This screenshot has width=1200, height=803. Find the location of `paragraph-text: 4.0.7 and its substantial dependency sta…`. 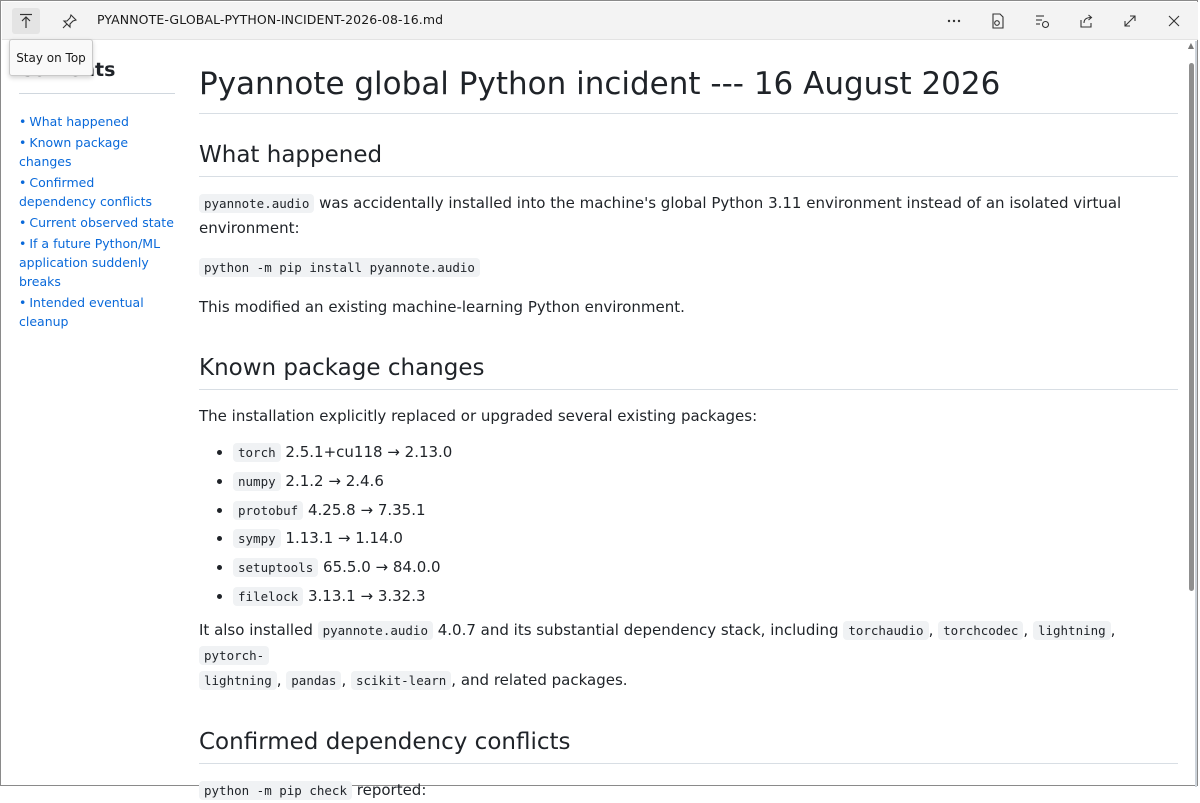

paragraph-text: 4.0.7 and its substantial dependency sta… is located at coordinates (638, 629).